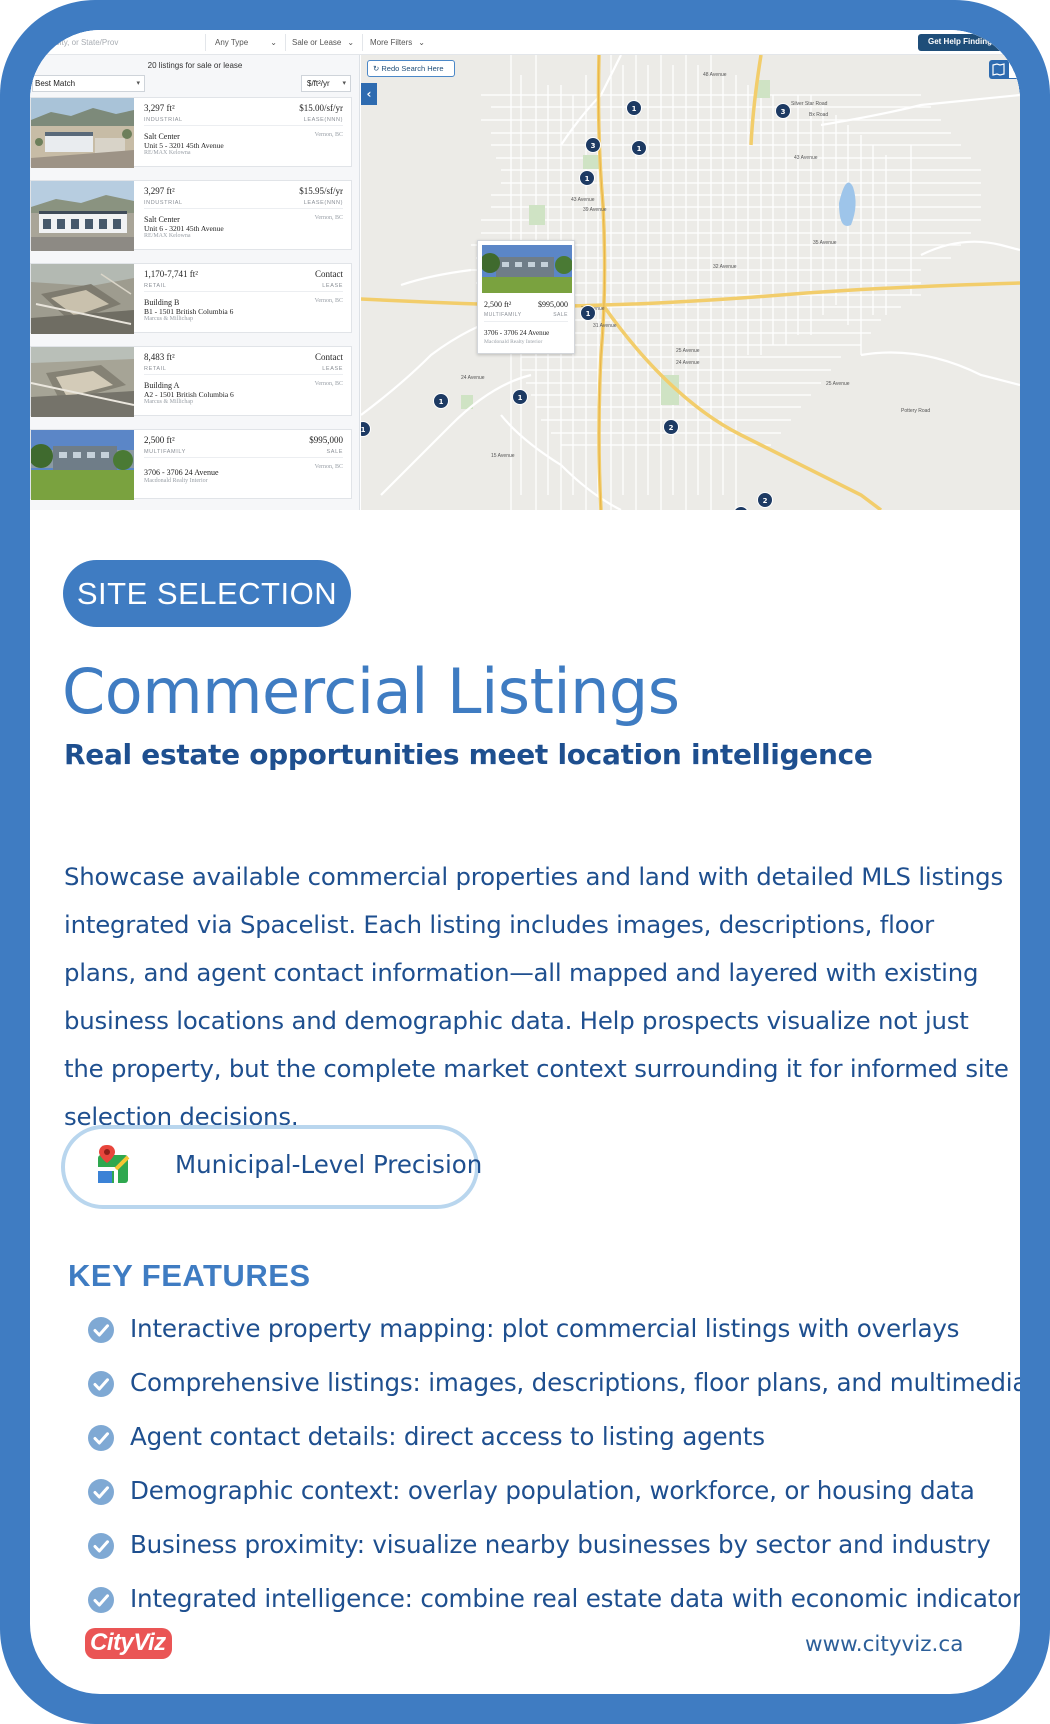 The height and width of the screenshot is (1724, 1050). What do you see at coordinates (371, 691) in the screenshot?
I see `page-title: Commercial Listings` at bounding box center [371, 691].